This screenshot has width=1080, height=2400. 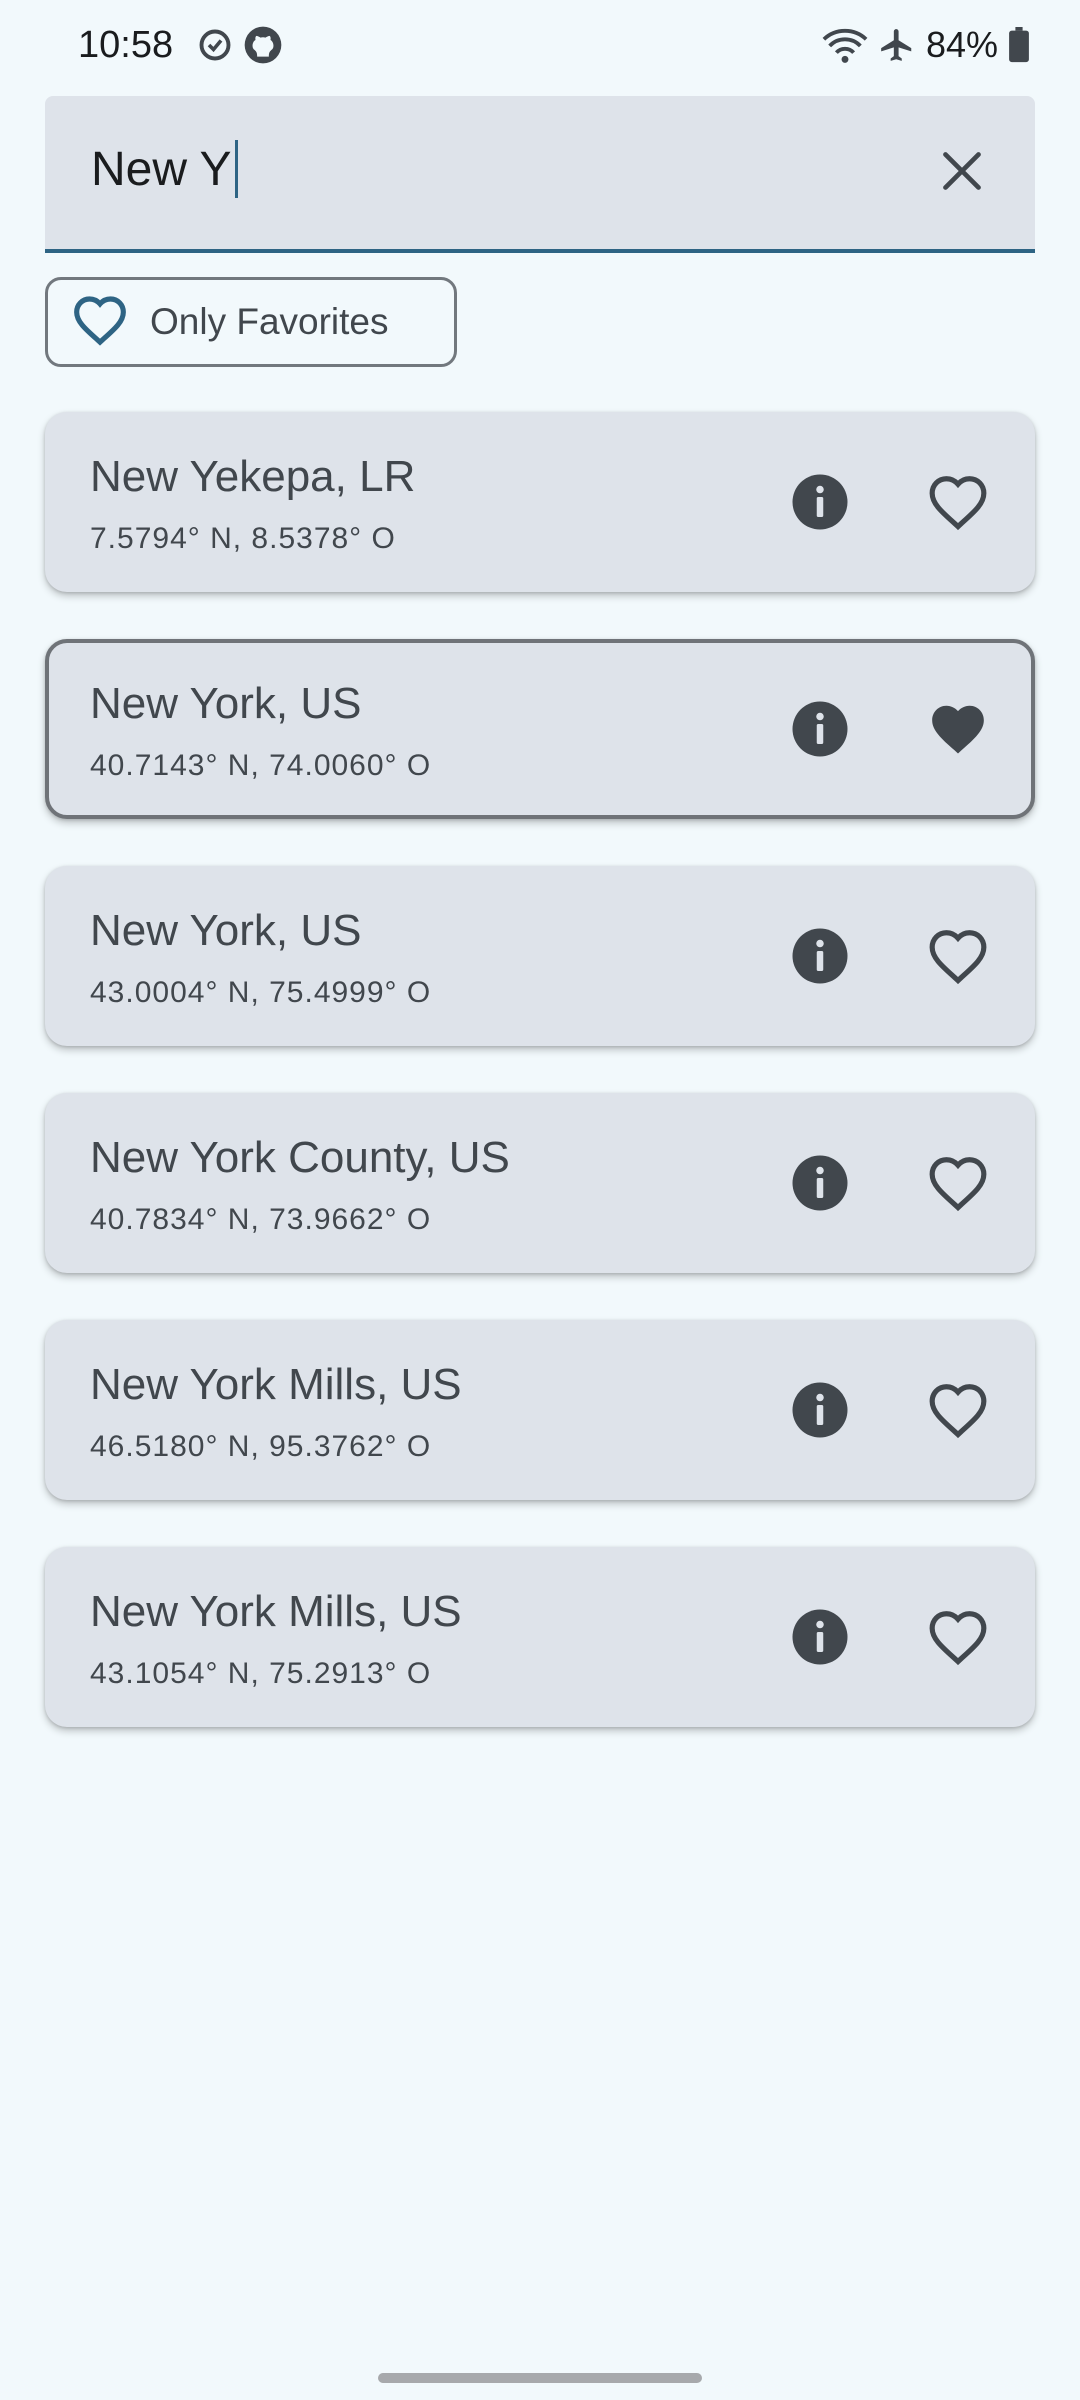 I want to click on status-bar: 10:58 84%, so click(x=540, y=45).